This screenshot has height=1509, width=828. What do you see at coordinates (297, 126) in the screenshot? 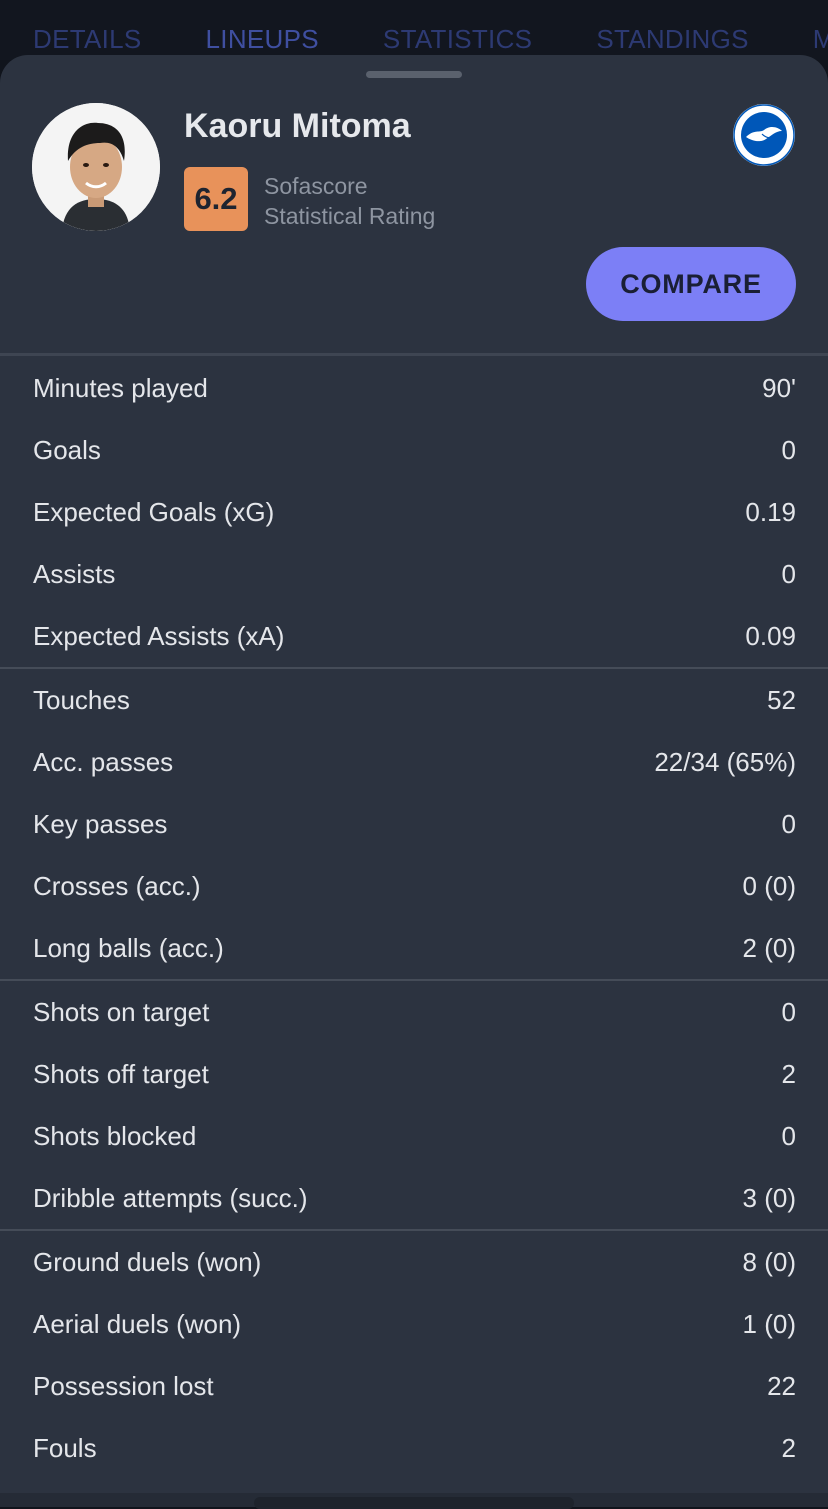
I see `player-name: Kaoru Mitoma` at bounding box center [297, 126].